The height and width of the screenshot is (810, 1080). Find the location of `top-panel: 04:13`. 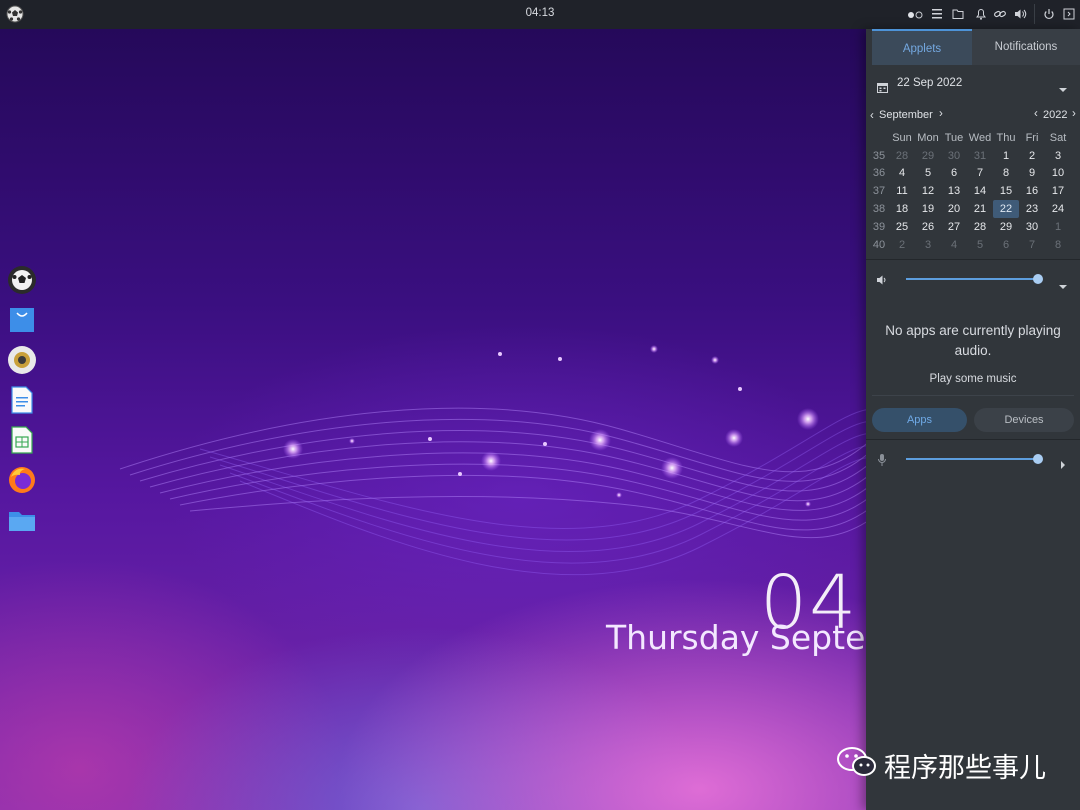

top-panel: 04:13 is located at coordinates (540, 14).